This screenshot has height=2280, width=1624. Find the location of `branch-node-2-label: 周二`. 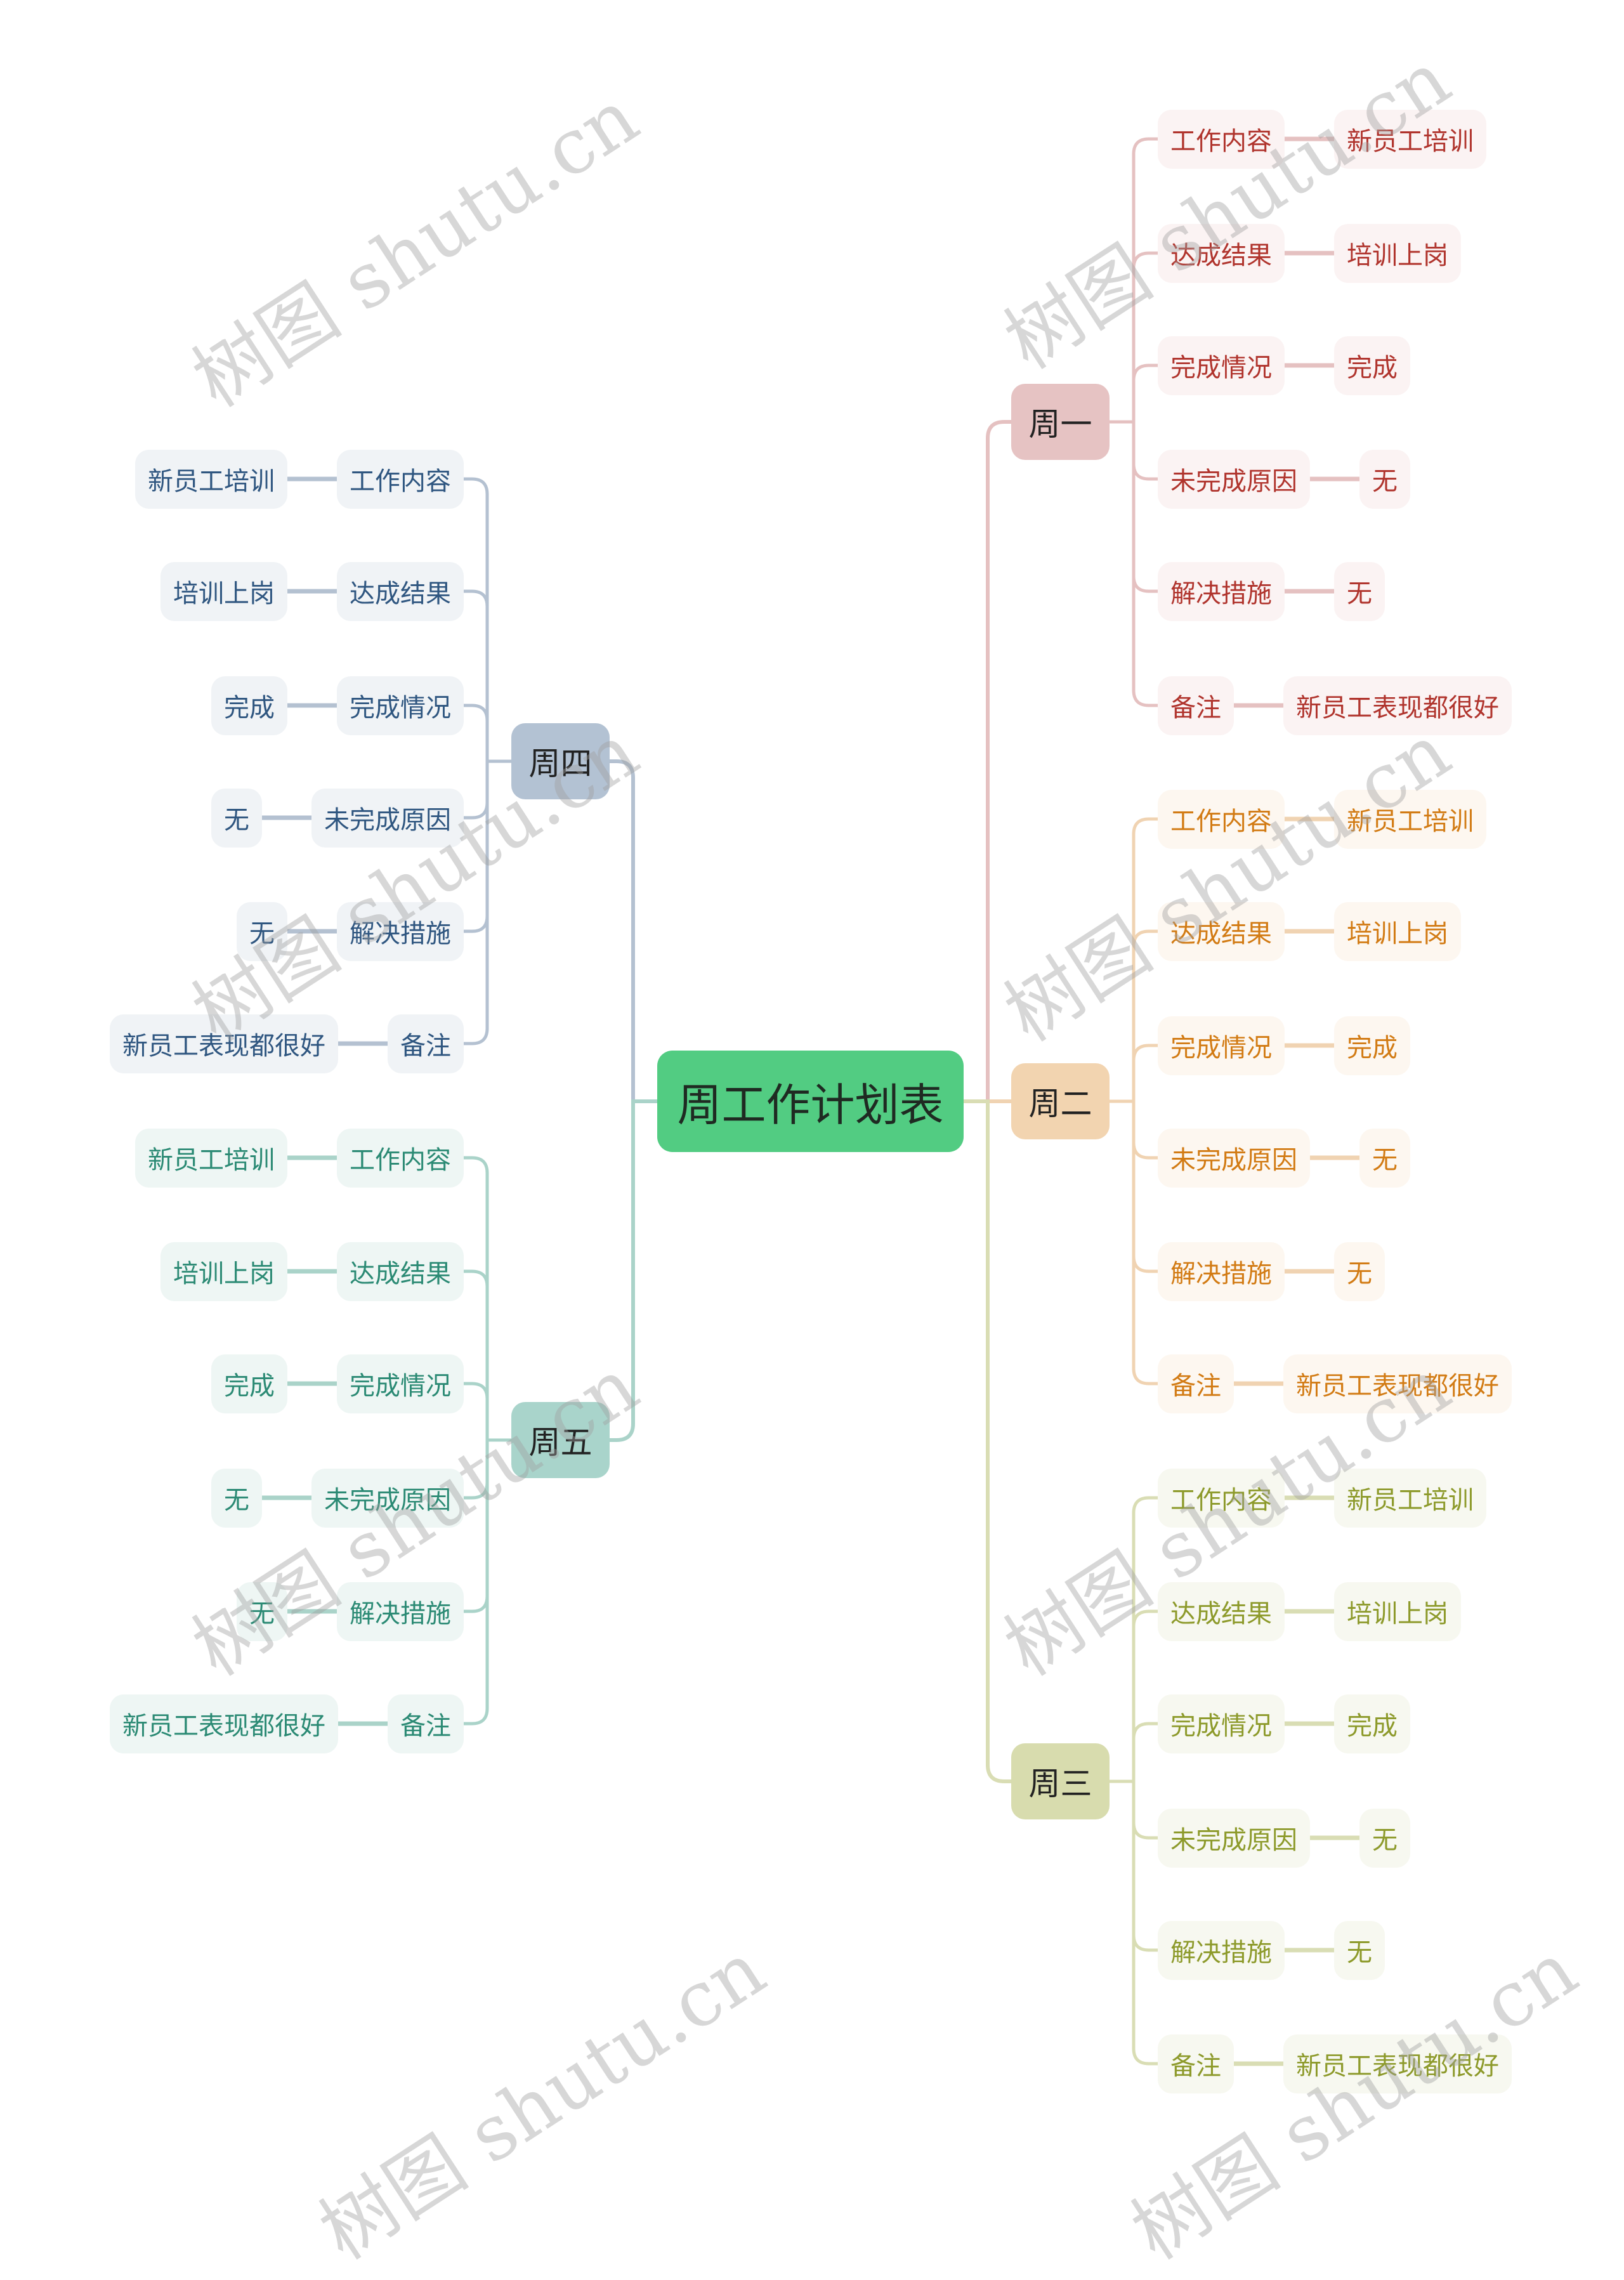

branch-node-2-label: 周二 is located at coordinates (1060, 1103).